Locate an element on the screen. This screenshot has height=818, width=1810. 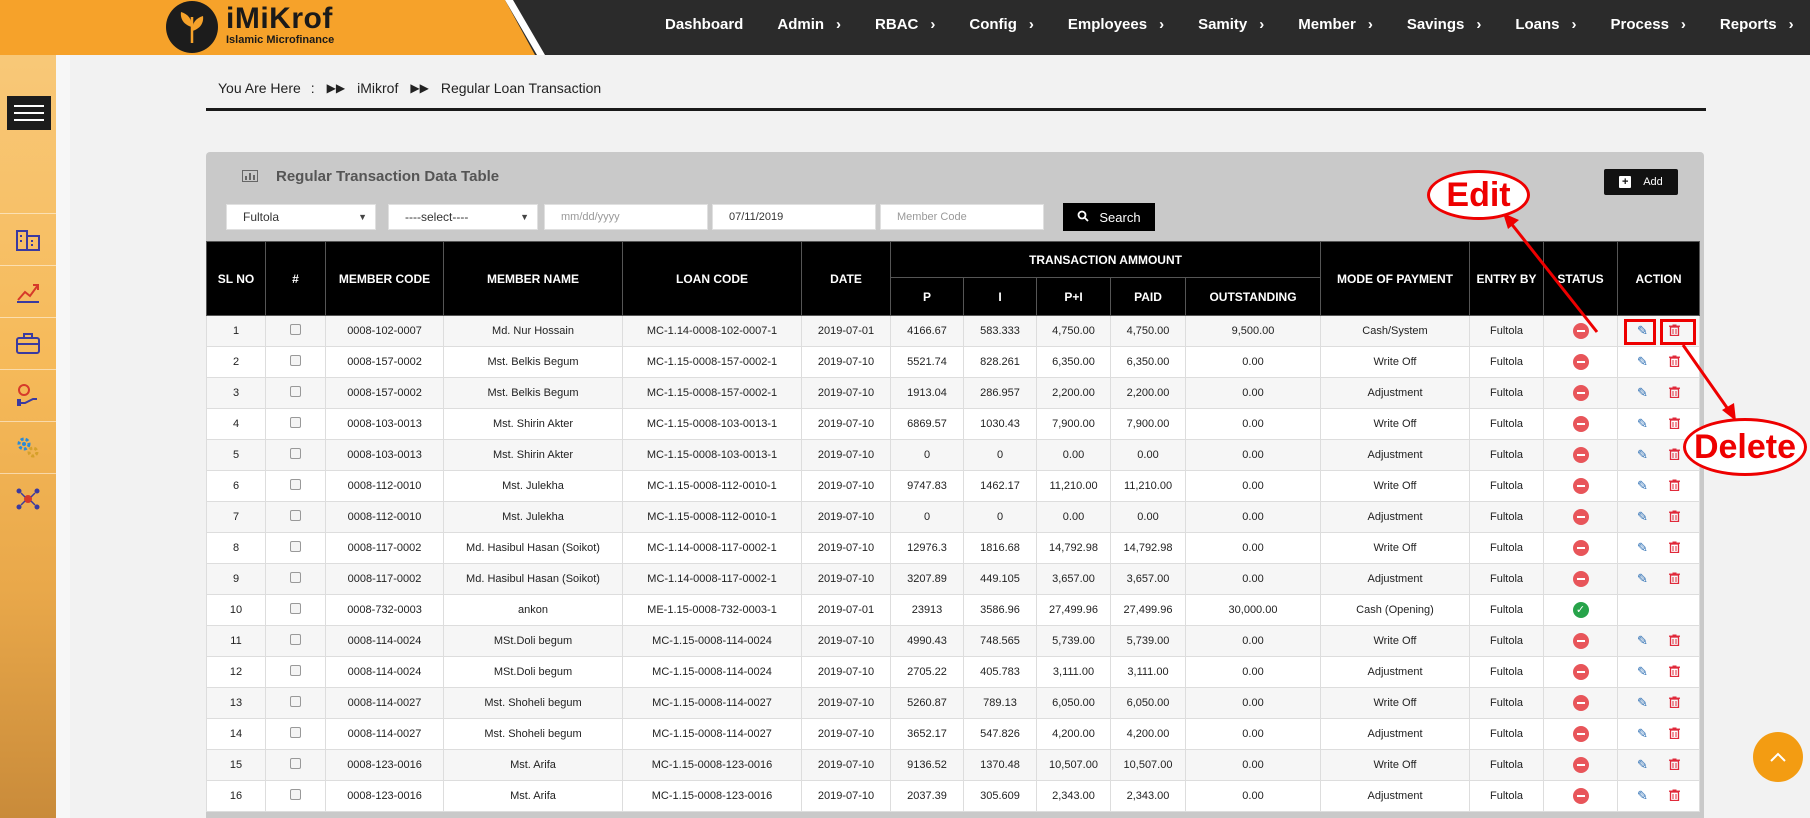
chevron-right-icon: › is located at coordinates (1479, 24).